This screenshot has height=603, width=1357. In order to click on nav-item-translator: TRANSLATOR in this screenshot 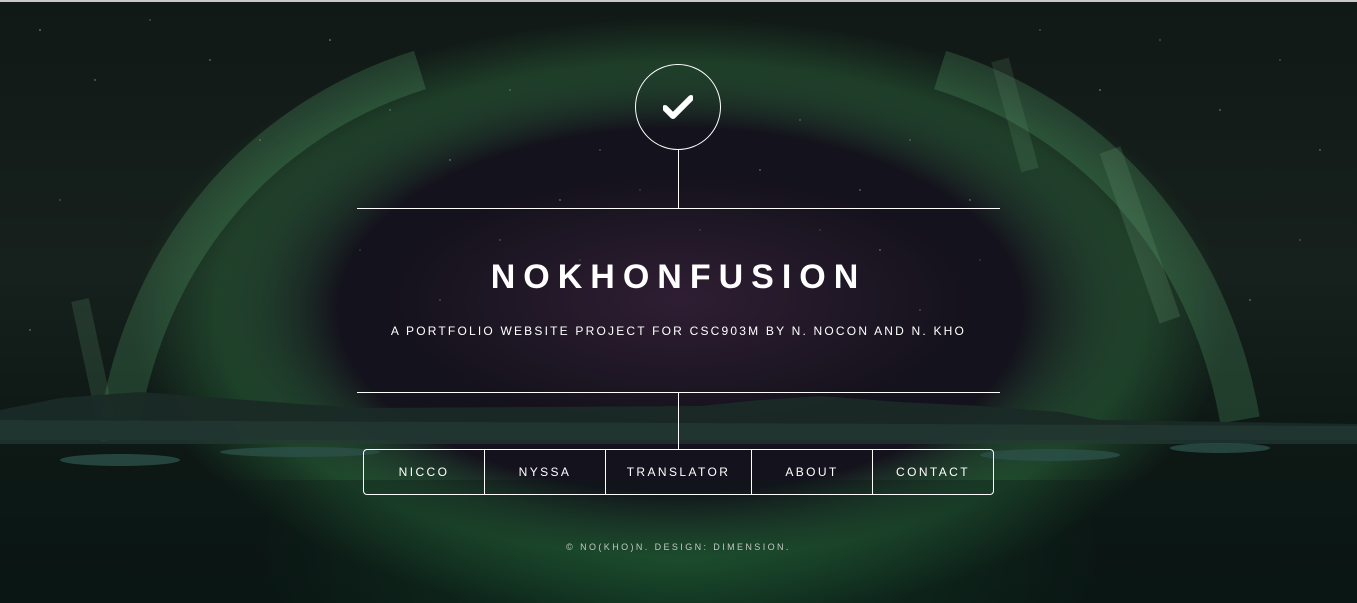, I will do `click(679, 472)`.